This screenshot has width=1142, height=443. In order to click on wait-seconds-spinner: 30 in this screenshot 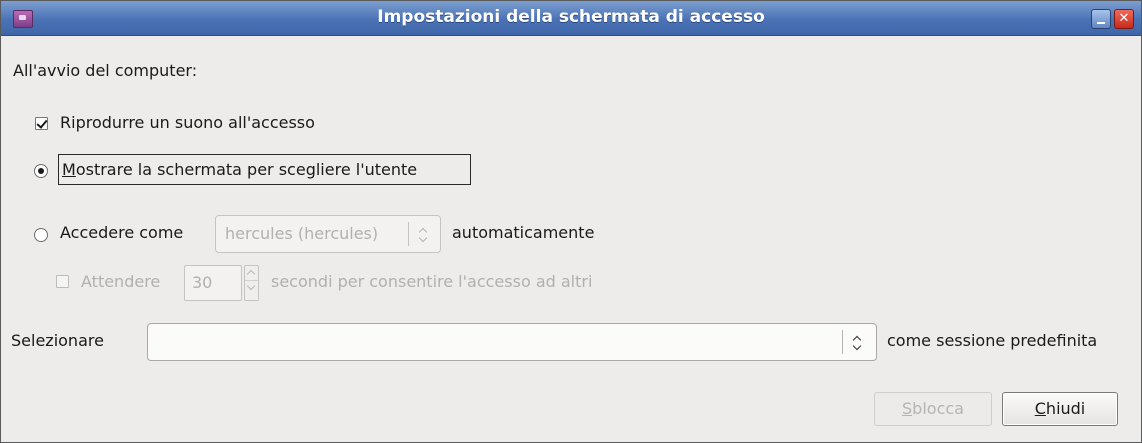, I will do `click(213, 283)`.